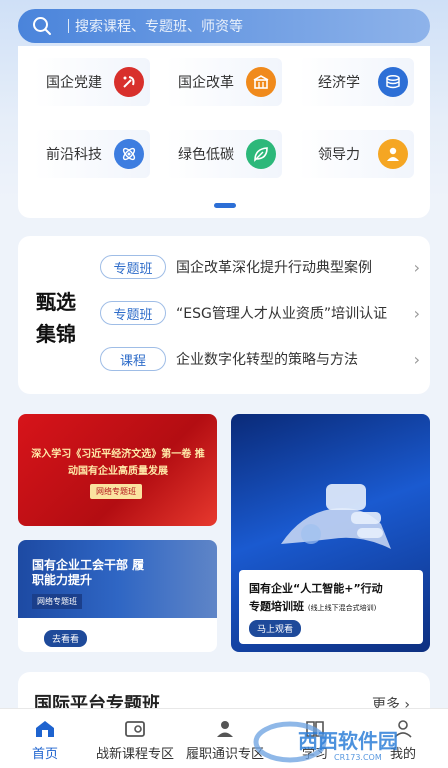 This screenshot has height=768, width=448. Describe the element at coordinates (282, 314) in the screenshot. I see `curated-text: “ESG管理人才从业资质”培训认证` at that location.